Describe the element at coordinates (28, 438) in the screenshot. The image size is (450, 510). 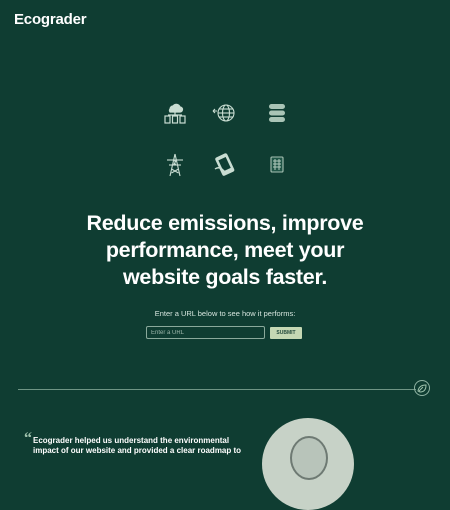
I see `quote-mark: “` at that location.